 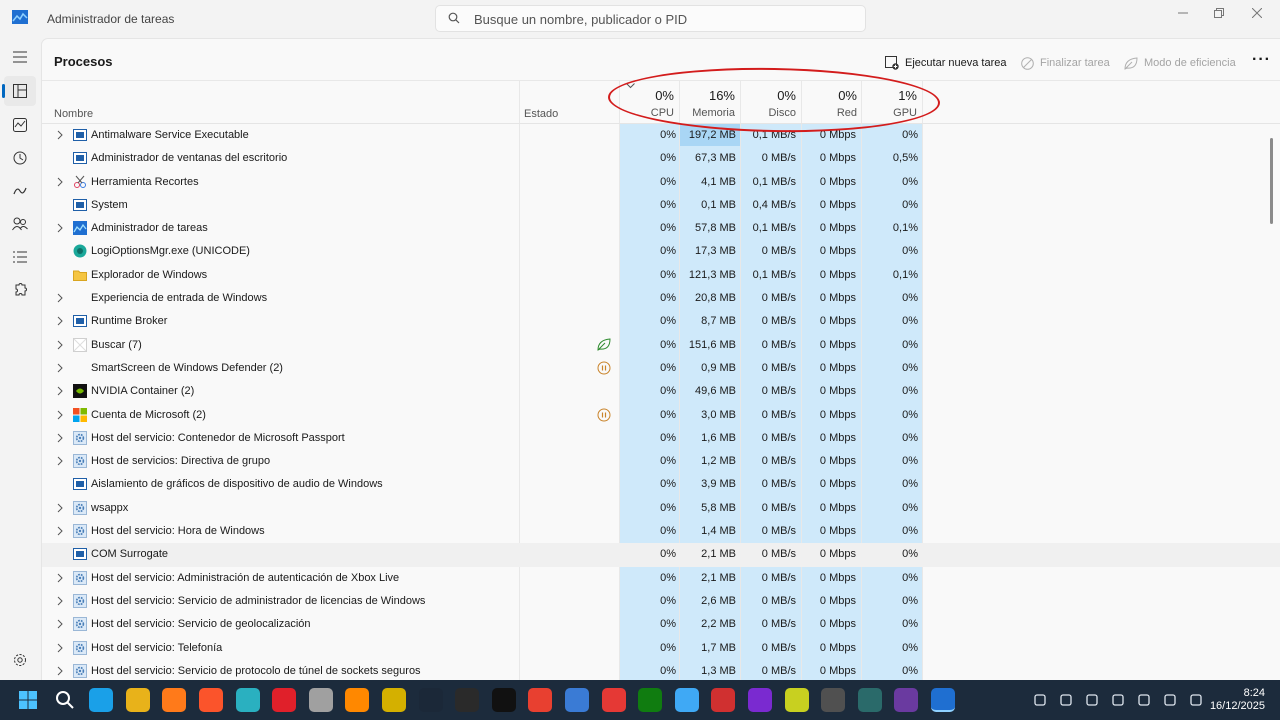 What do you see at coordinates (540, 700) in the screenshot?
I see `ea-icon` at bounding box center [540, 700].